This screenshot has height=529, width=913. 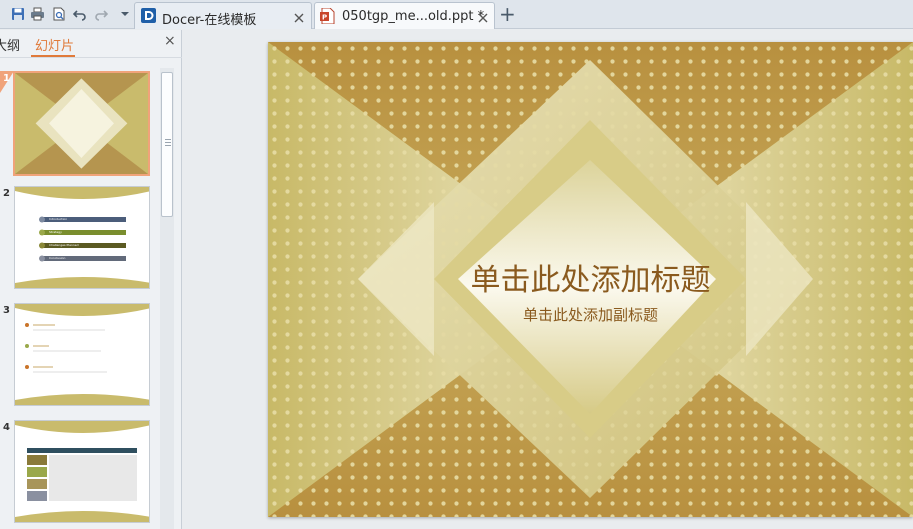 What do you see at coordinates (91, 44) in the screenshot?
I see `panel-tabs: 大纲 幻灯片 ×` at bounding box center [91, 44].